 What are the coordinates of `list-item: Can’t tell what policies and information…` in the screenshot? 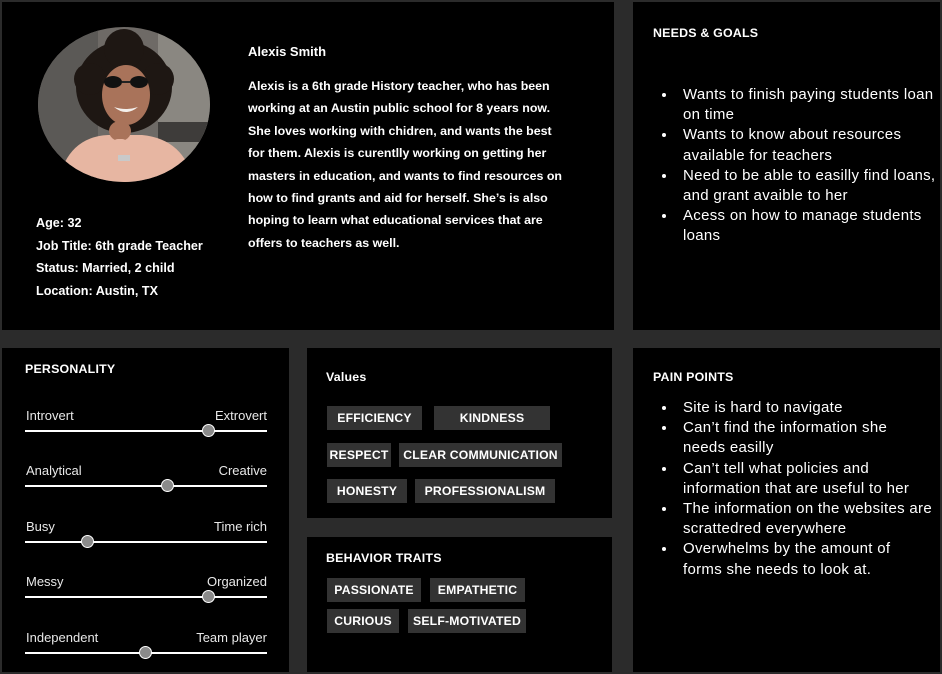 It's located at (804, 479).